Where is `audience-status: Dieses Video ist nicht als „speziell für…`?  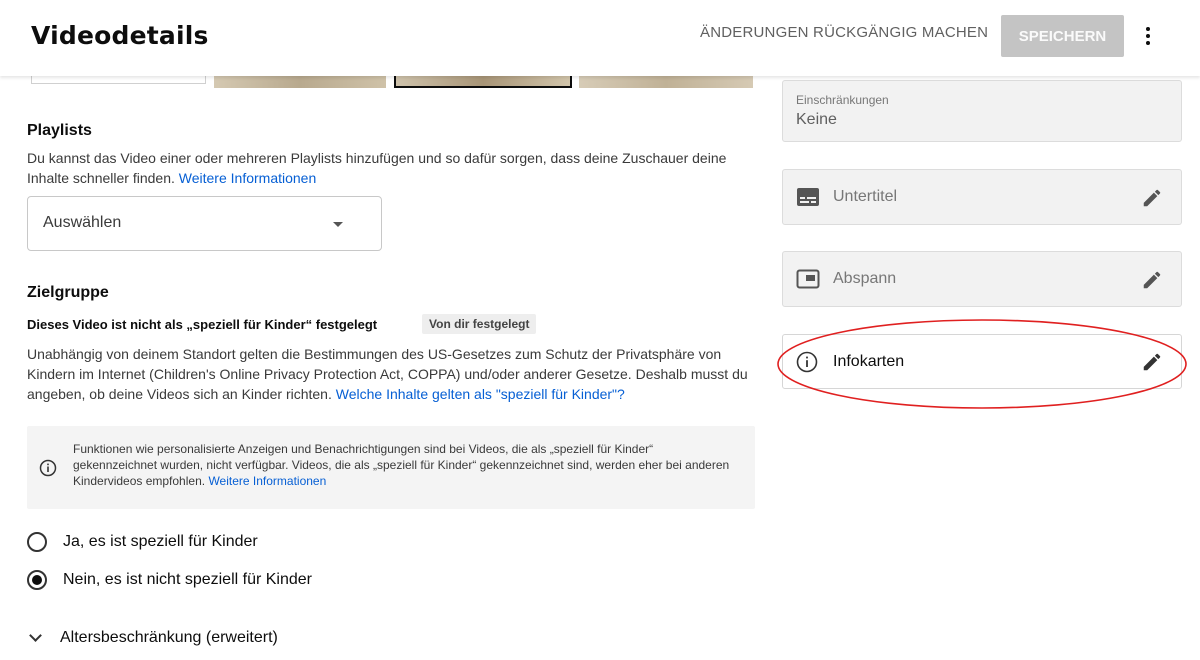 audience-status: Dieses Video ist nicht als „speziell für… is located at coordinates (202, 324).